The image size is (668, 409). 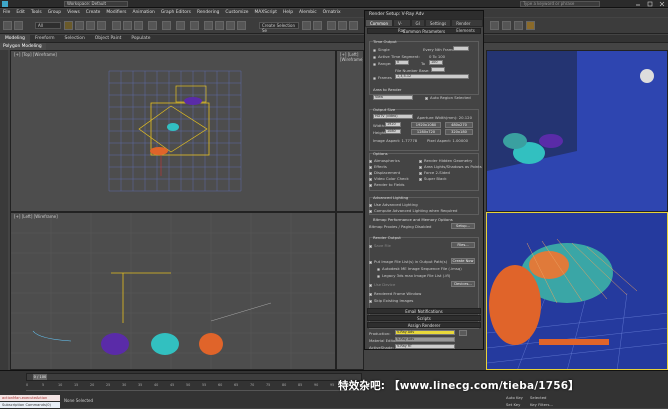 What do you see at coordinates (350, 291) in the screenshot?
I see `viewport-left-extra` at bounding box center [350, 291].